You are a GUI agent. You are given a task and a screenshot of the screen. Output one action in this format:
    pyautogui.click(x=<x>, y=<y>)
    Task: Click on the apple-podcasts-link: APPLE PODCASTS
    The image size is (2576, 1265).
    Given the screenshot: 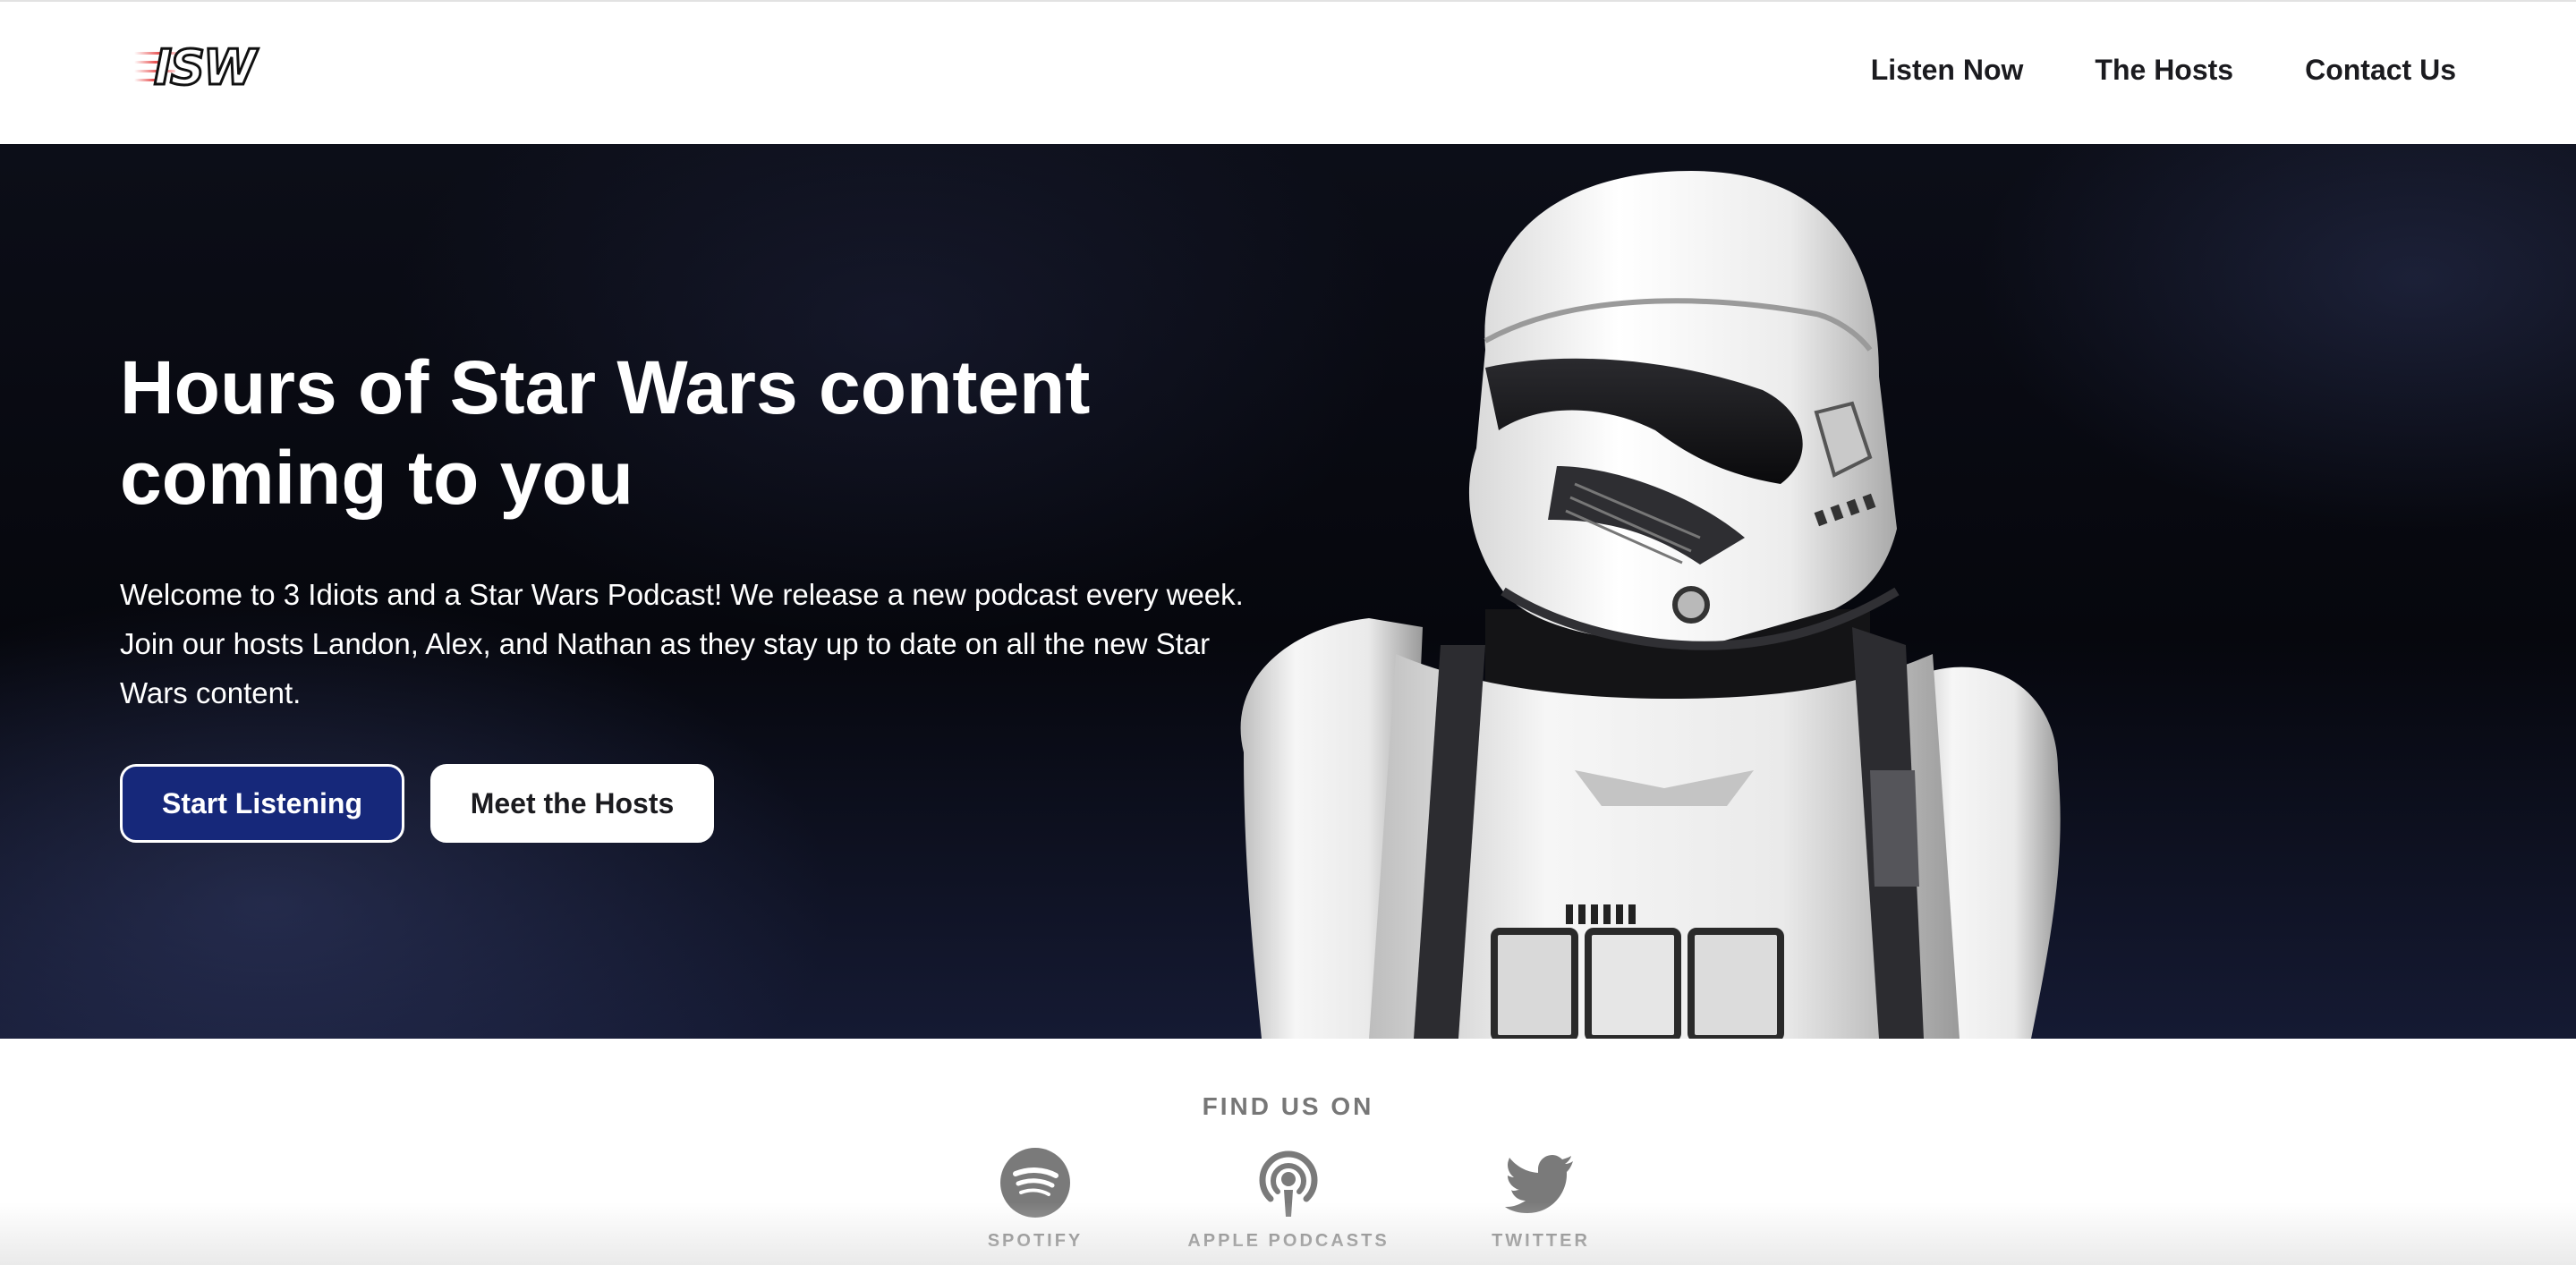 What is the action you would take?
    pyautogui.click(x=1288, y=1199)
    